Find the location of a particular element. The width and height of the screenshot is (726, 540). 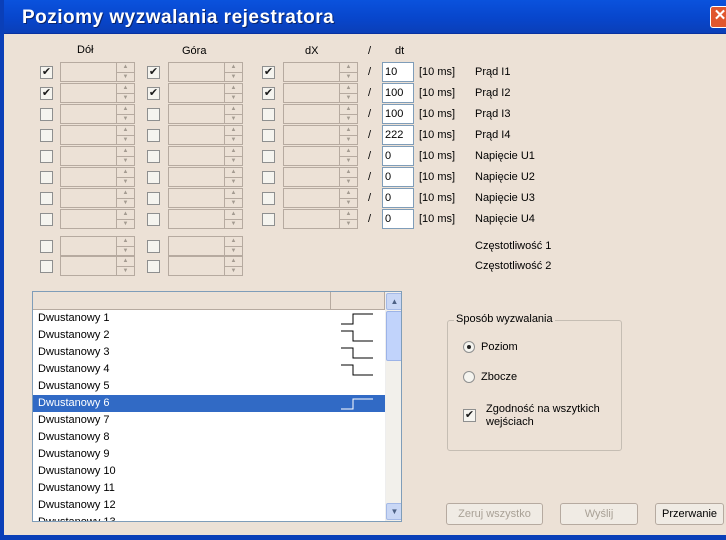

row-4-dol-spinner-field is located at coordinates (88, 156).